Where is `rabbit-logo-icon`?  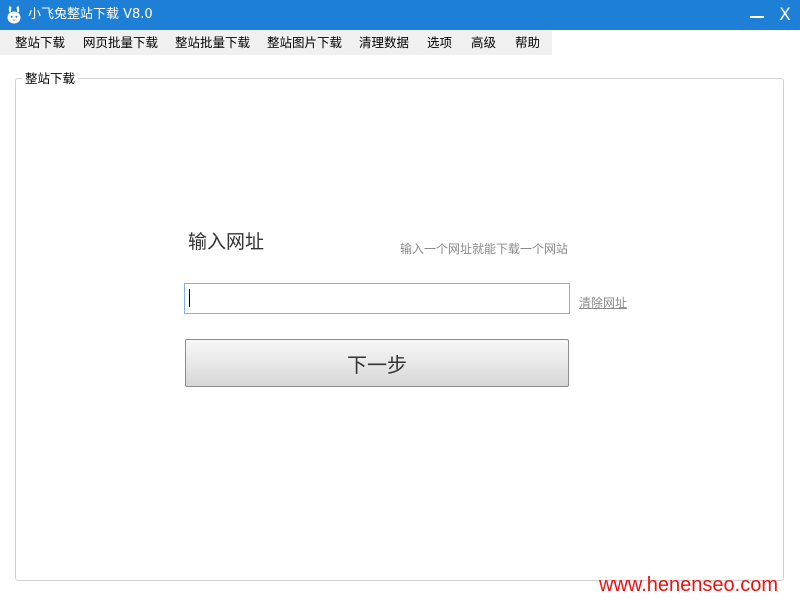
rabbit-logo-icon is located at coordinates (14, 15).